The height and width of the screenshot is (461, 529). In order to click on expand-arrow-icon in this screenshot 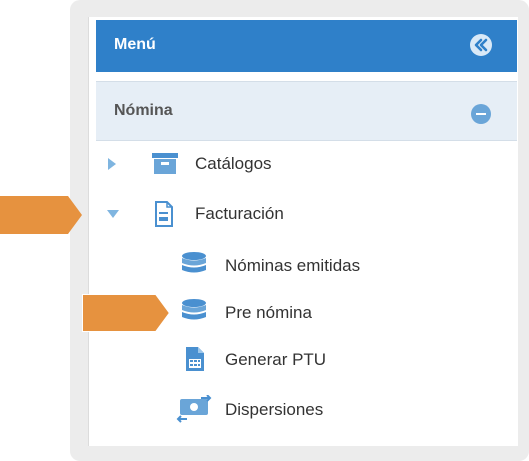, I will do `click(112, 164)`.